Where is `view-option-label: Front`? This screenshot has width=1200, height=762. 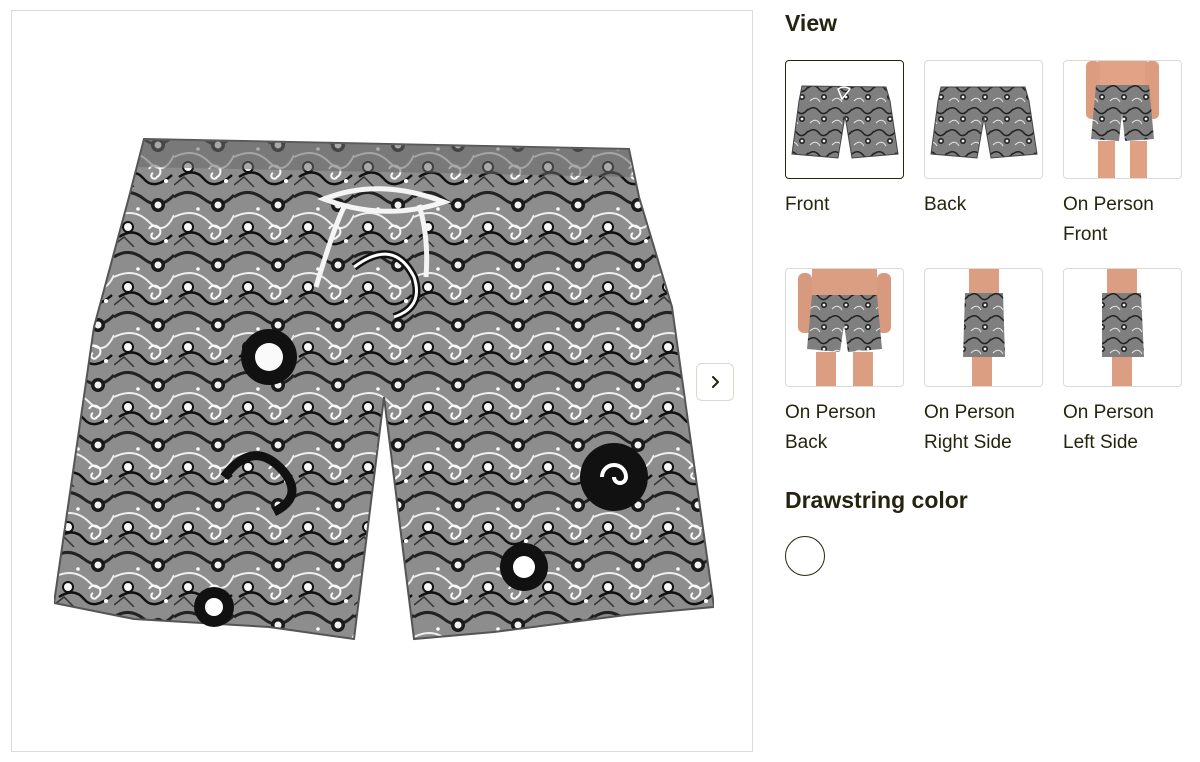
view-option-label: Front is located at coordinates (807, 204).